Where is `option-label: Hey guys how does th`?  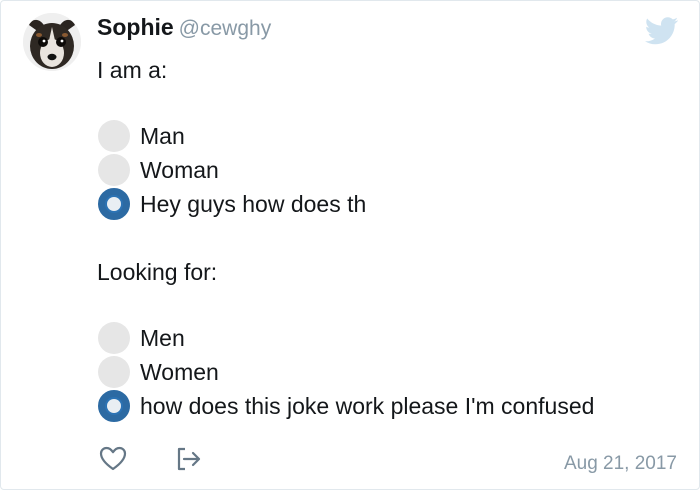
option-label: Hey guys how does th is located at coordinates (253, 203).